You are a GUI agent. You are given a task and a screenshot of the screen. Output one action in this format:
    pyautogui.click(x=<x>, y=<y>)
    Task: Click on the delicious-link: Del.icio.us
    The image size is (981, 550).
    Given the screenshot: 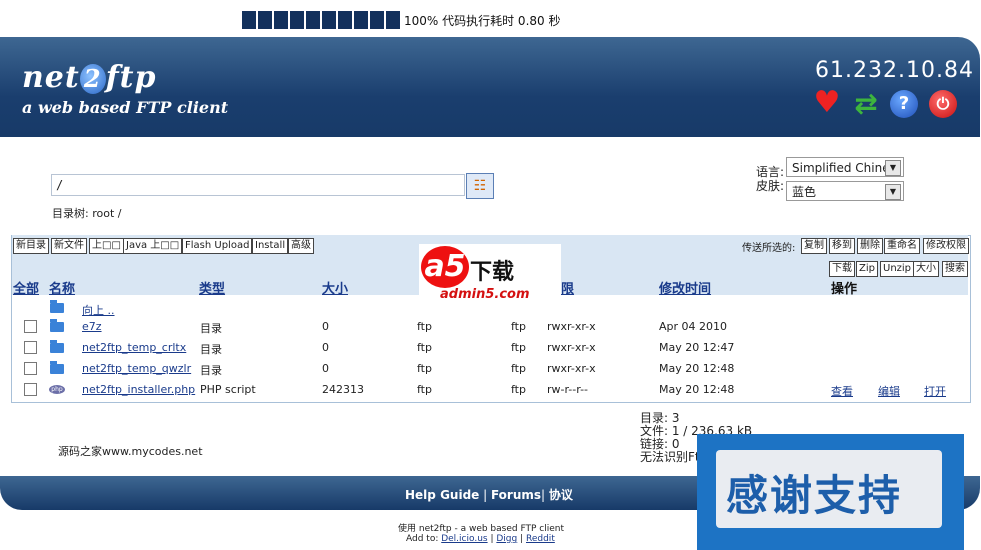 What is the action you would take?
    pyautogui.click(x=464, y=539)
    